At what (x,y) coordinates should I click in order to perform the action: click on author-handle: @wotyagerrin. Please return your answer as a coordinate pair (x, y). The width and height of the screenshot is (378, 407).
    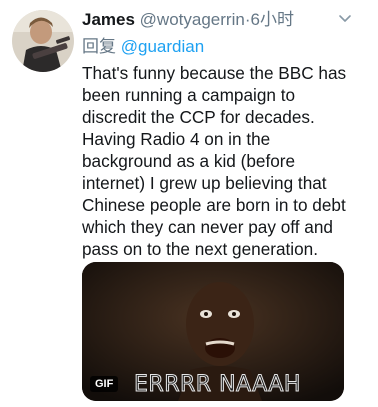
    Looking at the image, I should click on (192, 19).